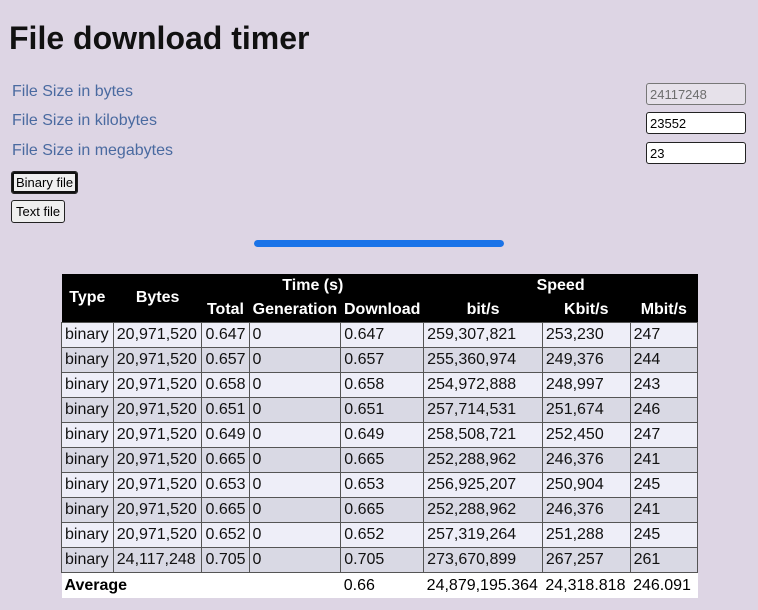 The height and width of the screenshot is (610, 758). Describe the element at coordinates (586, 535) in the screenshot. I see `cell-kbits: 251,288` at that location.